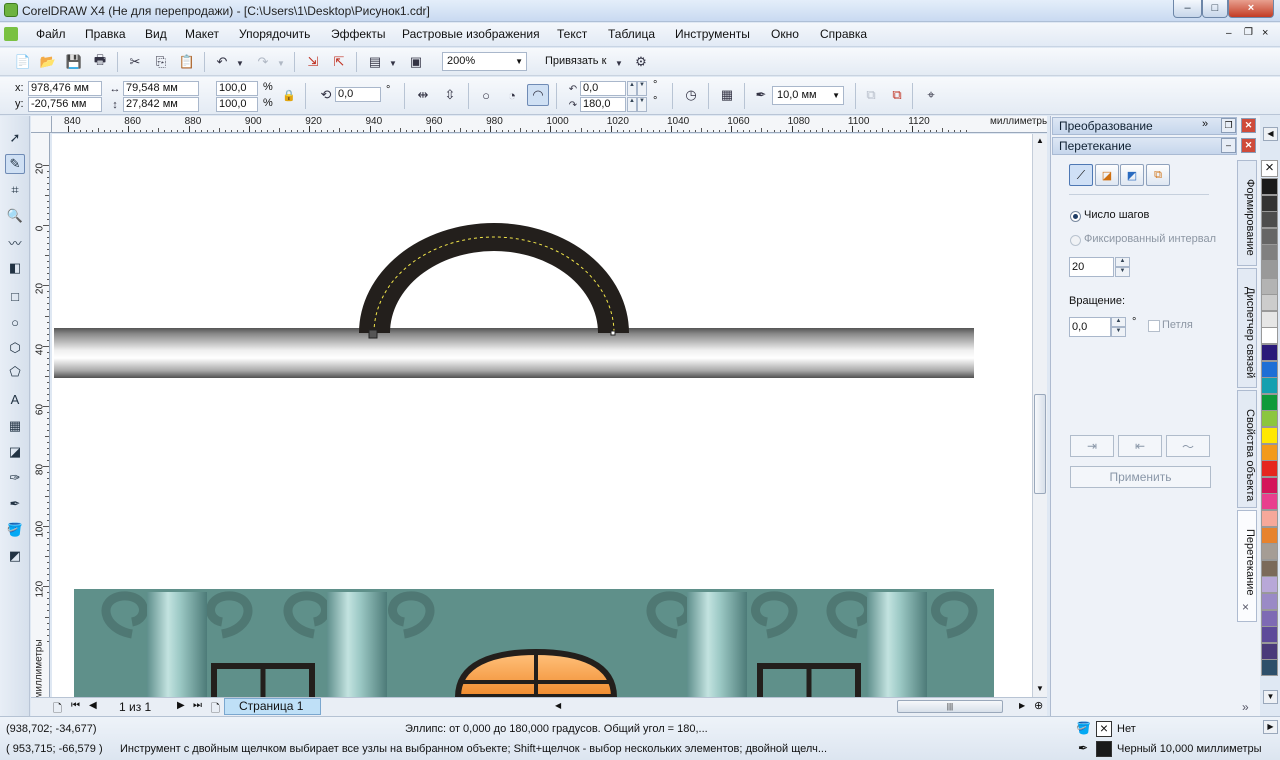  What do you see at coordinates (48, 62) in the screenshot?
I see `open-icon: 📂` at bounding box center [48, 62].